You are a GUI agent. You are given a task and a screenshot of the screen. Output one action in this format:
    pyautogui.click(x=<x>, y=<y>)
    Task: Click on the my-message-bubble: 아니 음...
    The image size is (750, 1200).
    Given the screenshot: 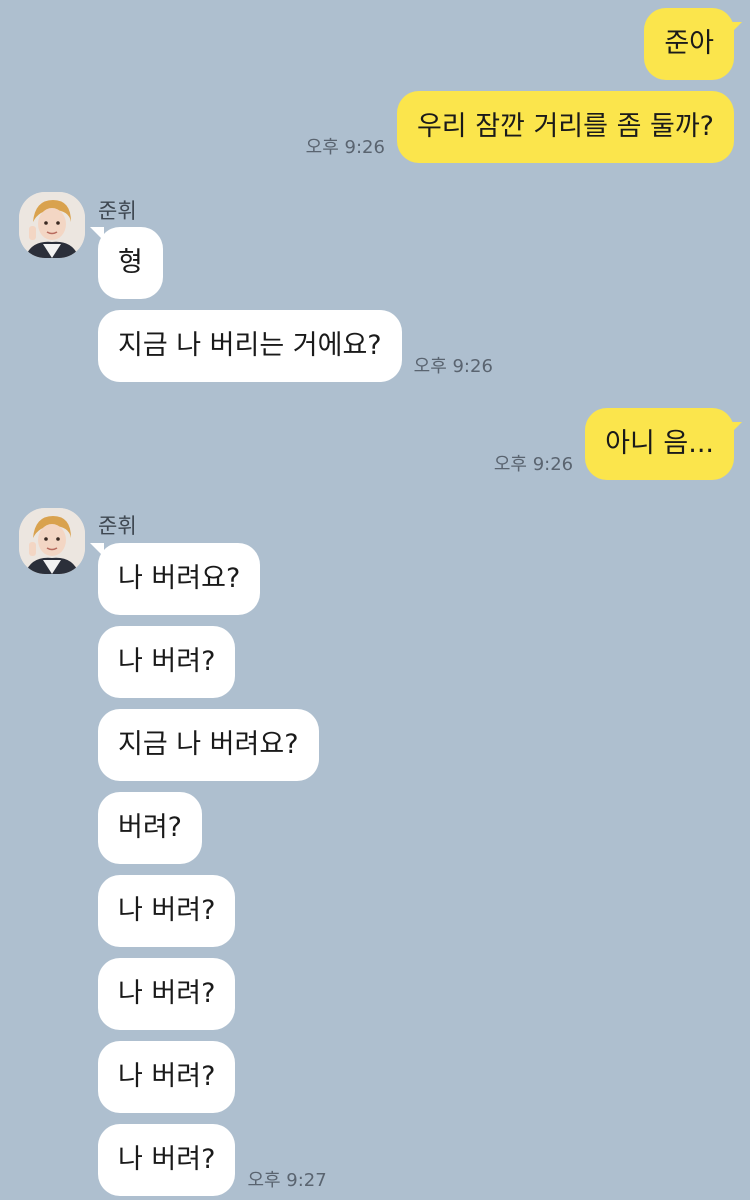 What is the action you would take?
    pyautogui.click(x=663, y=444)
    